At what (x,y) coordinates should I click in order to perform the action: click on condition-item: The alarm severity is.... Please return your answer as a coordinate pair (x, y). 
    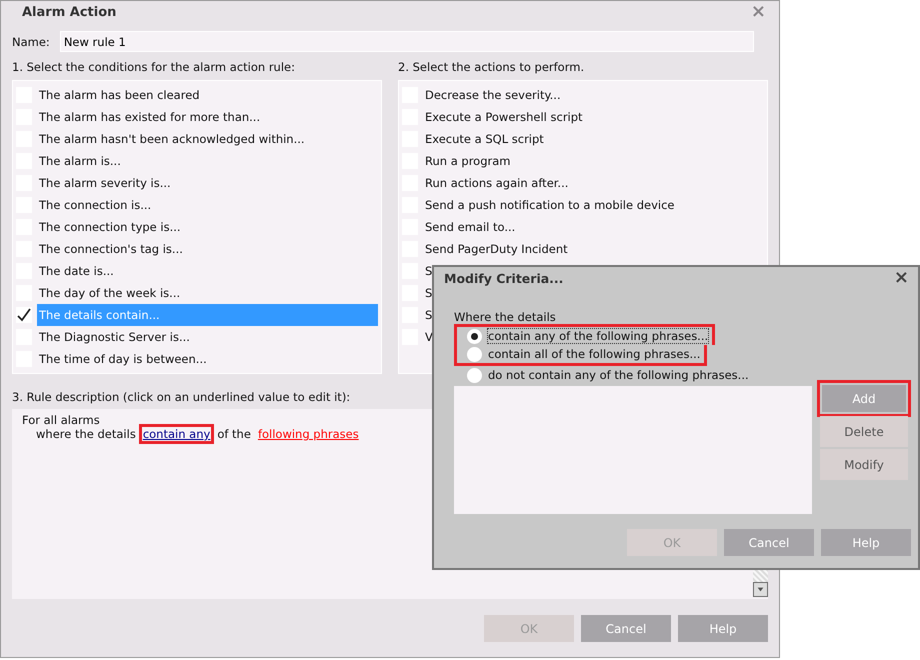
    Looking at the image, I should click on (207, 183).